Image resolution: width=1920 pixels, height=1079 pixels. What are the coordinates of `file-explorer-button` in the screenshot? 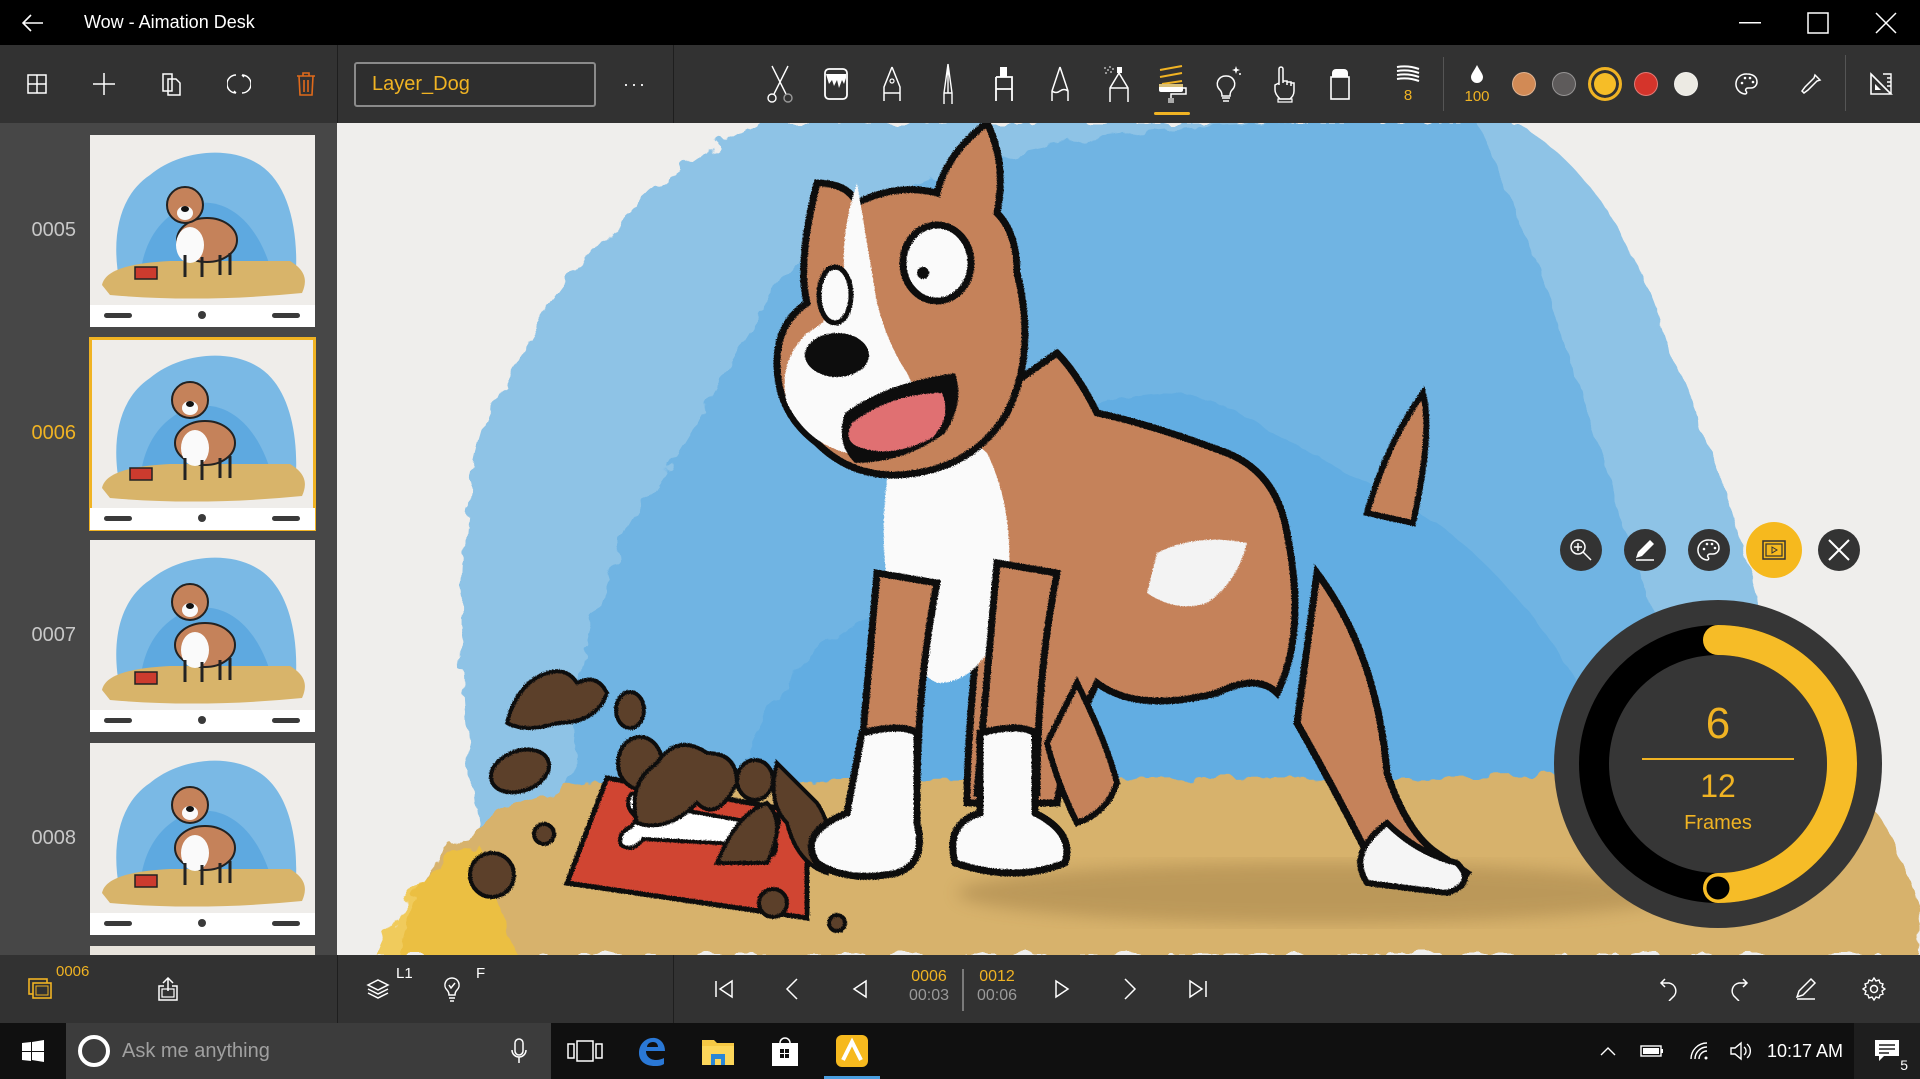 It's located at (718, 1051).